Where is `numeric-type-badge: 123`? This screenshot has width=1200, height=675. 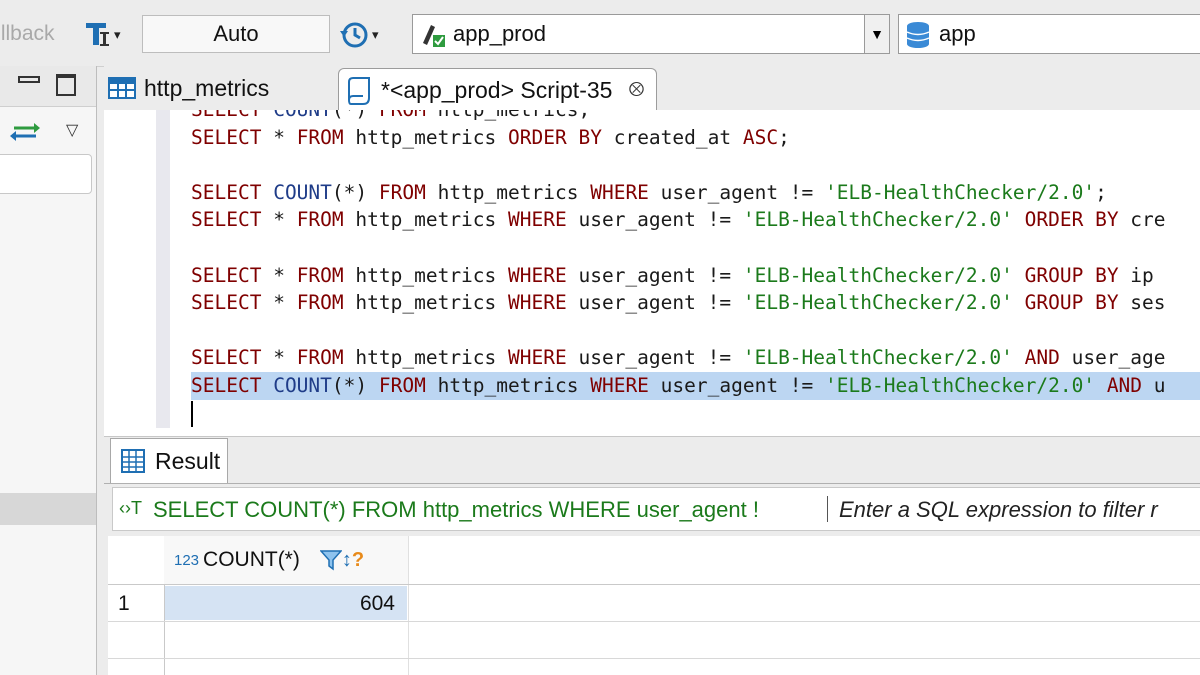 numeric-type-badge: 123 is located at coordinates (187, 560).